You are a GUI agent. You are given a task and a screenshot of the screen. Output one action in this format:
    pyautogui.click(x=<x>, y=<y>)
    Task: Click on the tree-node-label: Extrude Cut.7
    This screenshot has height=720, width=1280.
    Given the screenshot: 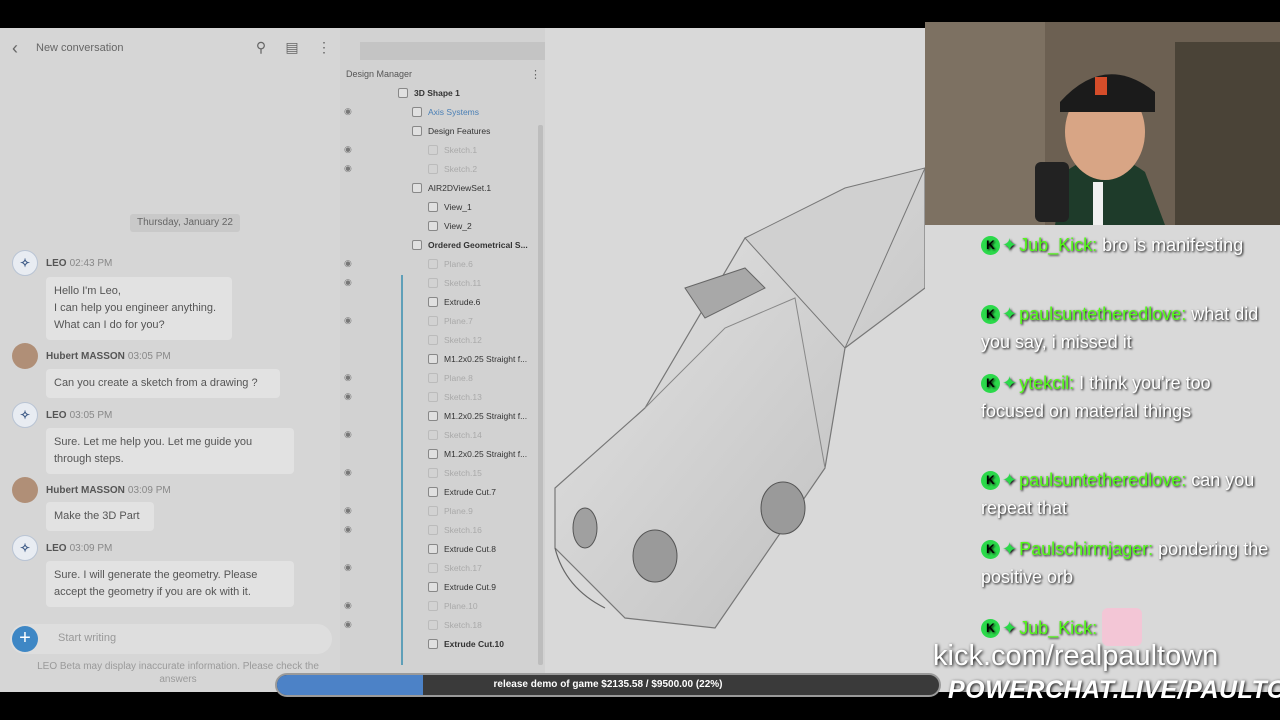 What is the action you would take?
    pyautogui.click(x=470, y=492)
    